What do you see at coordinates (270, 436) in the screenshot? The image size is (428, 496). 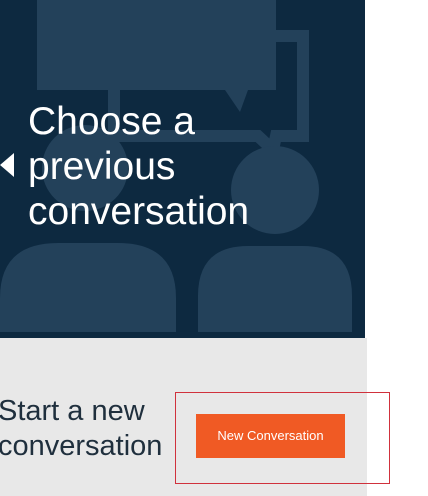 I see `new-conversation-button: New Conversation` at bounding box center [270, 436].